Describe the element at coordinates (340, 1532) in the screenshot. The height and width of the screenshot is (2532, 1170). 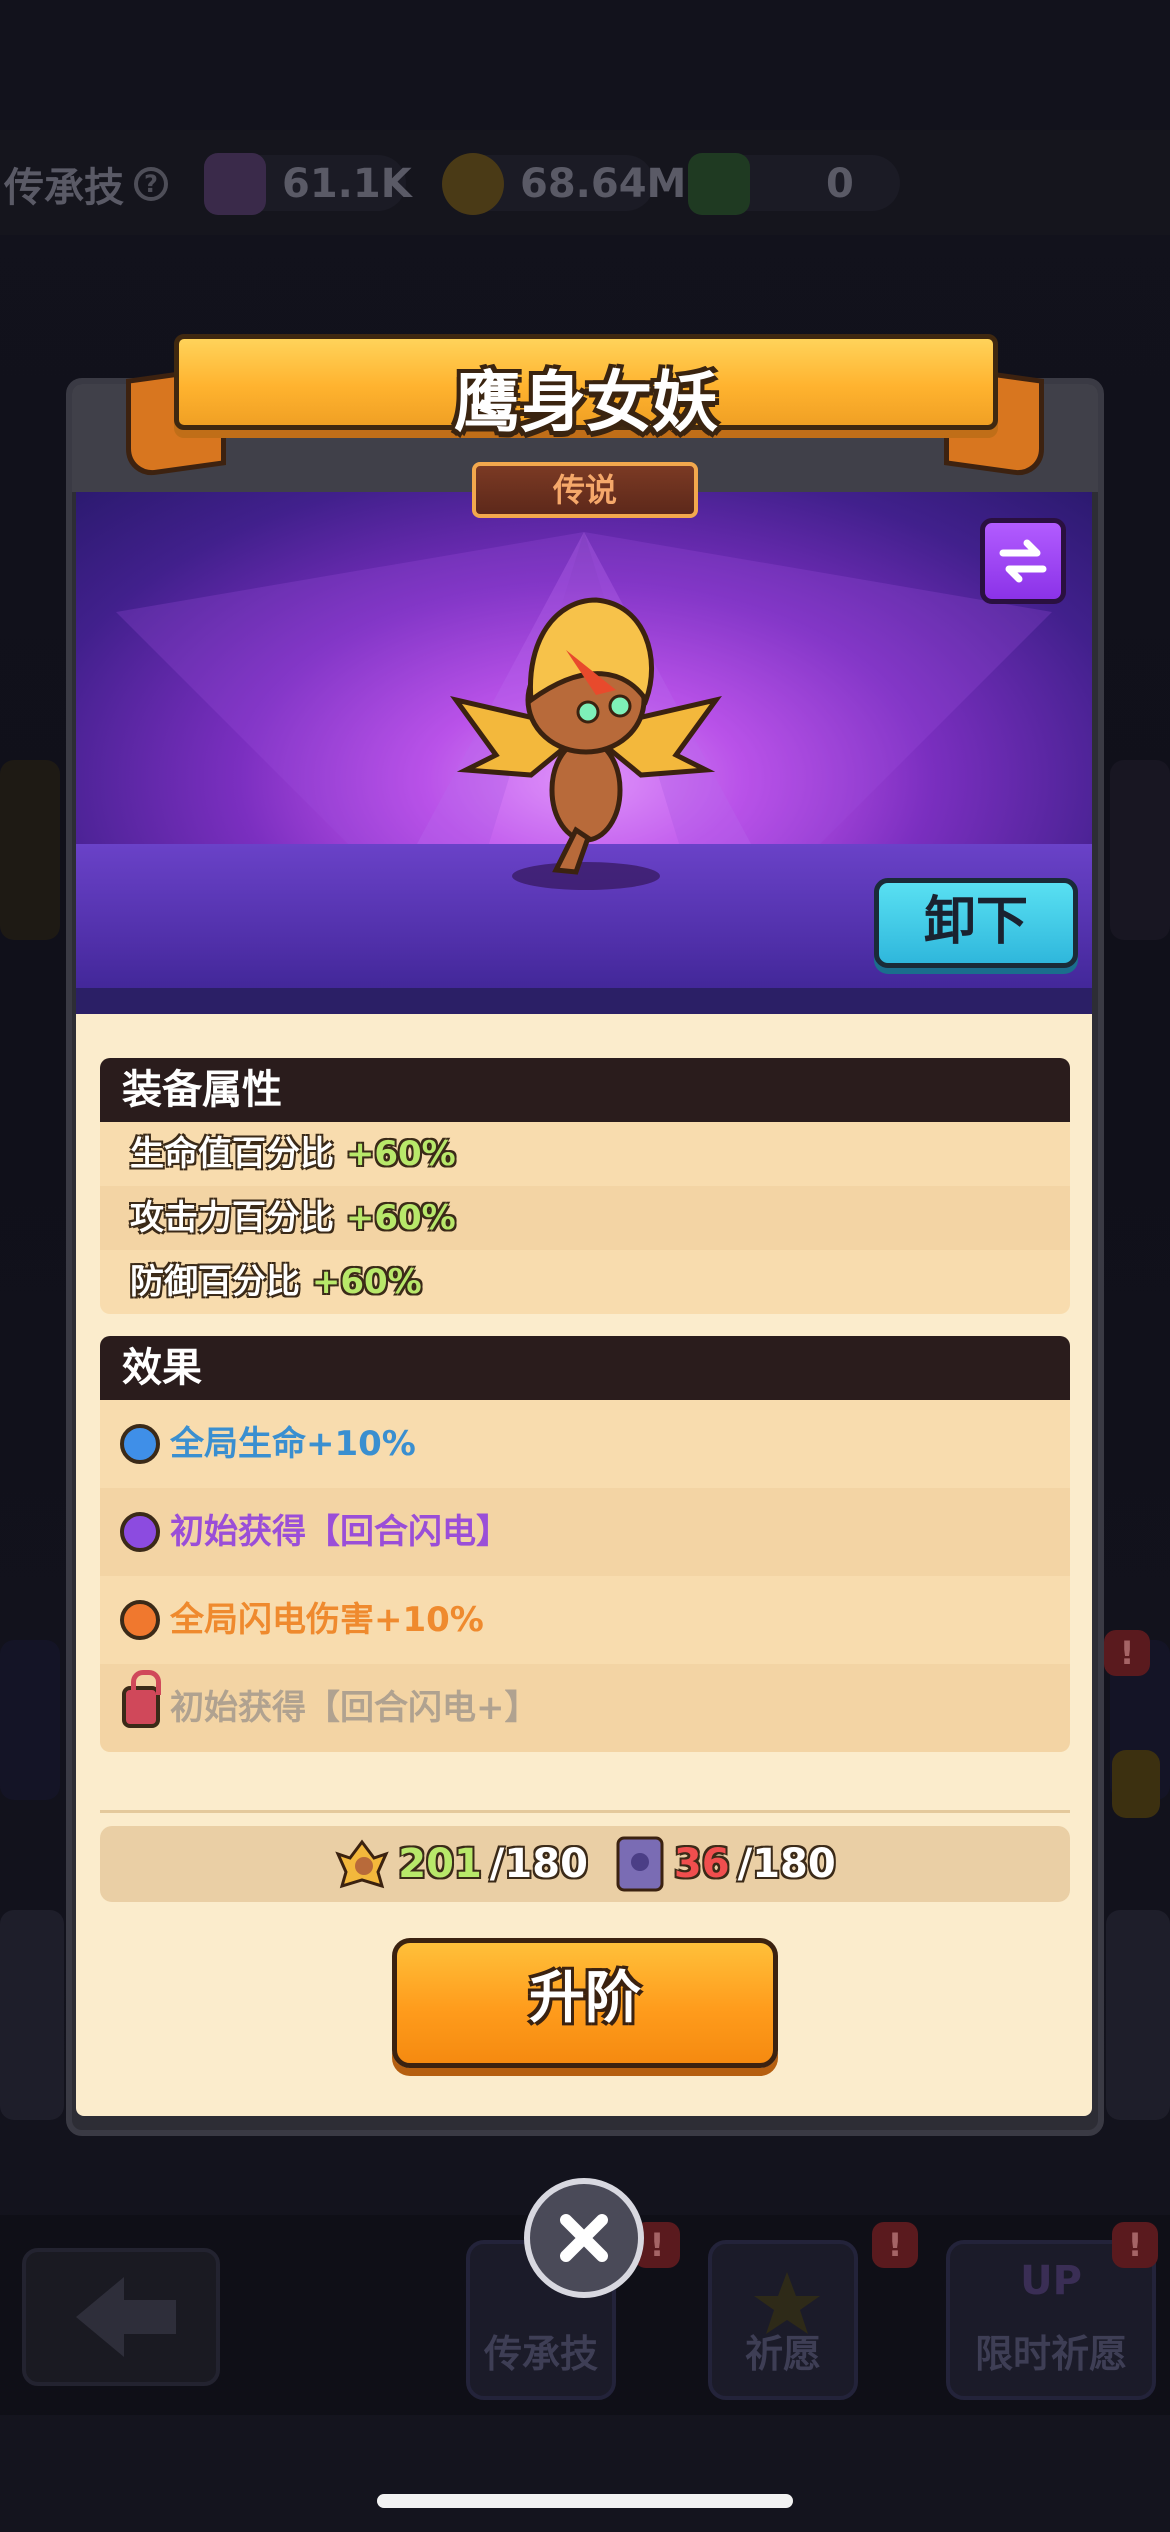
I see `effect-text: 初始获得【回合闪电】` at that location.